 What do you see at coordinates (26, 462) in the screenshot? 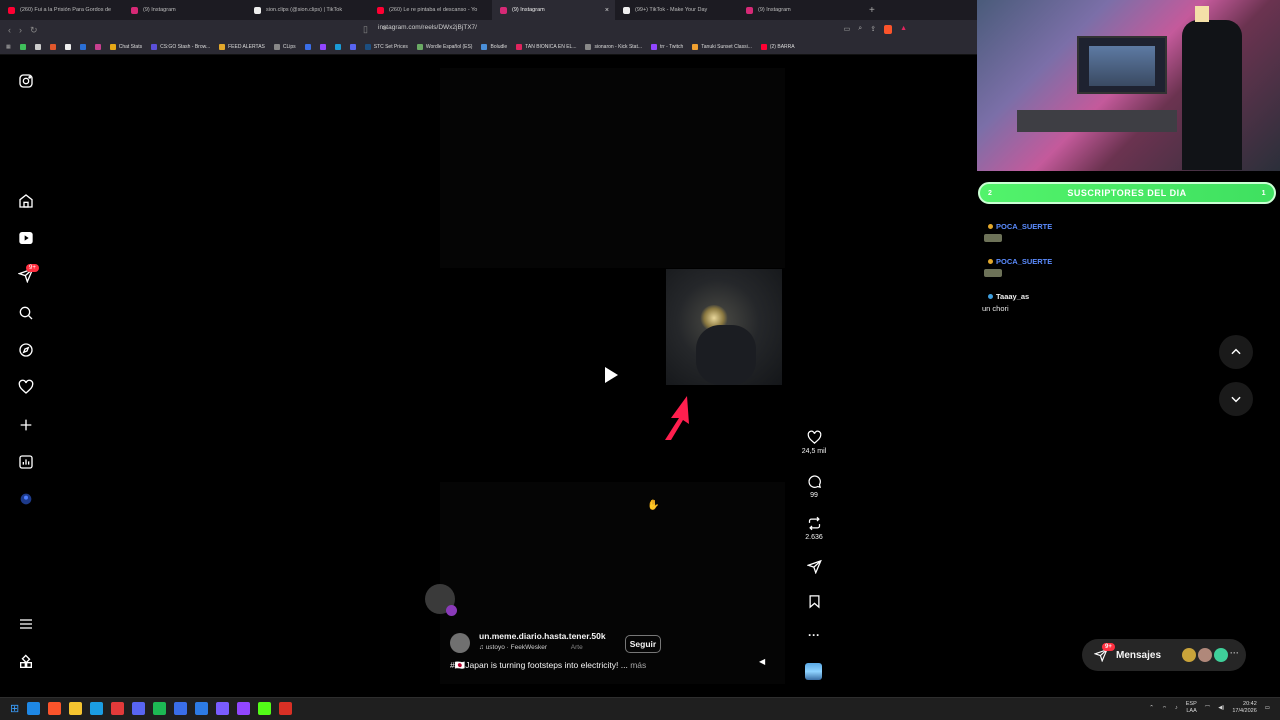
I see `dashboard-icon` at bounding box center [26, 462].